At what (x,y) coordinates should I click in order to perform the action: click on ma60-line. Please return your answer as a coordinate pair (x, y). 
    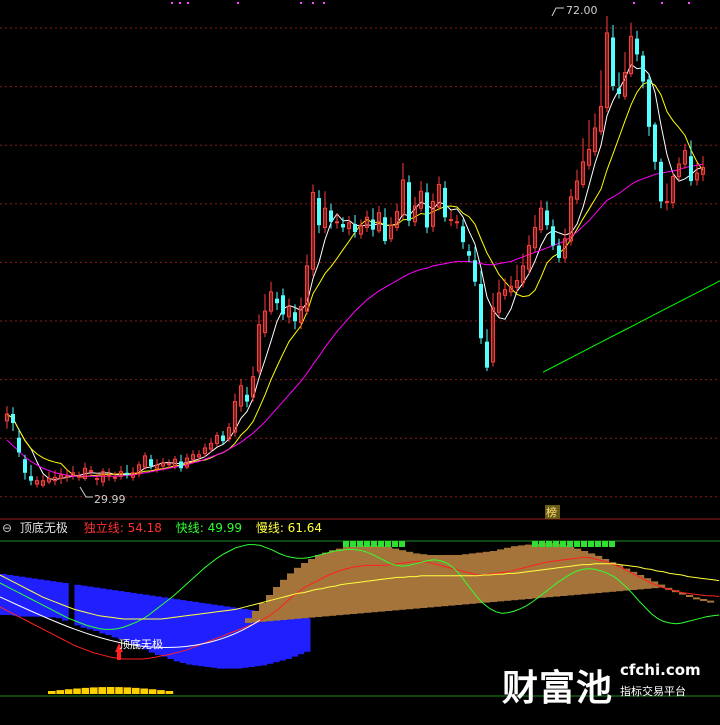
    Looking at the image, I should click on (631, 326).